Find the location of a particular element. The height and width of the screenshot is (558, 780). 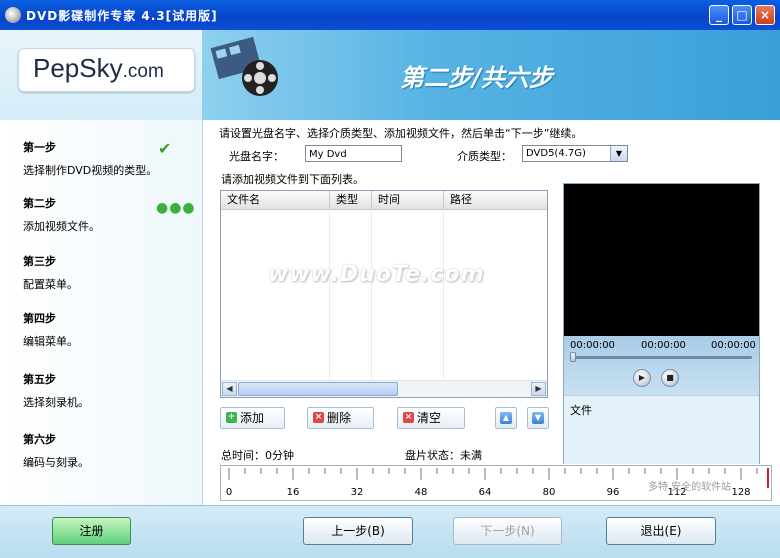

register-button: 注册 is located at coordinates (91, 531).